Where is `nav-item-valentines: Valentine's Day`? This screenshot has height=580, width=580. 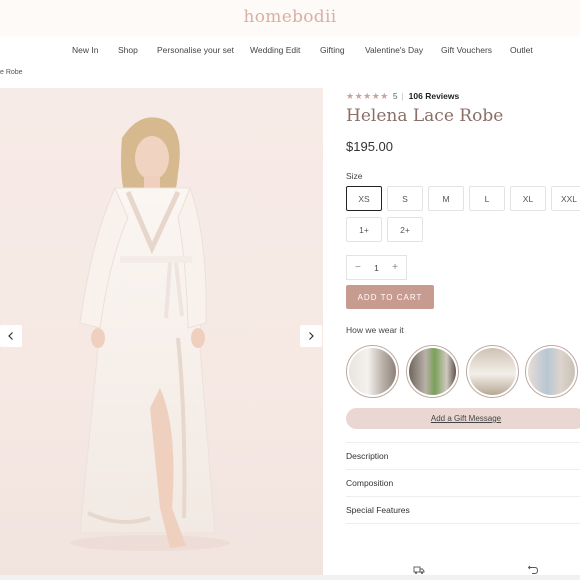 nav-item-valentines: Valentine's Day is located at coordinates (394, 50).